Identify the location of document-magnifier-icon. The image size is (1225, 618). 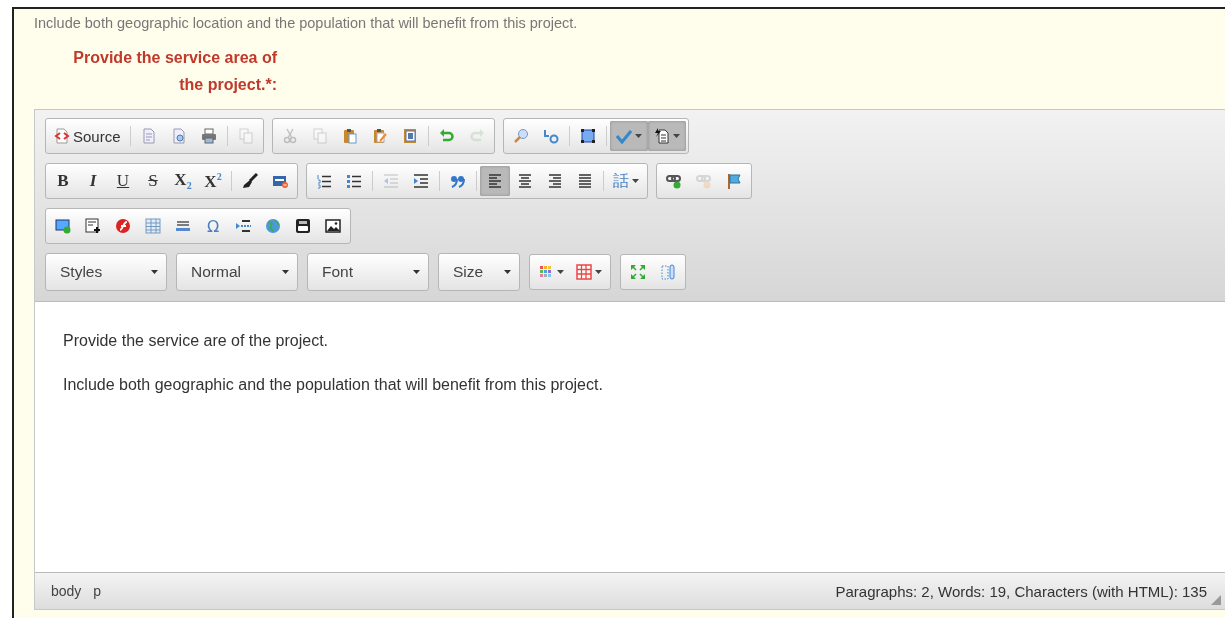
(178, 136).